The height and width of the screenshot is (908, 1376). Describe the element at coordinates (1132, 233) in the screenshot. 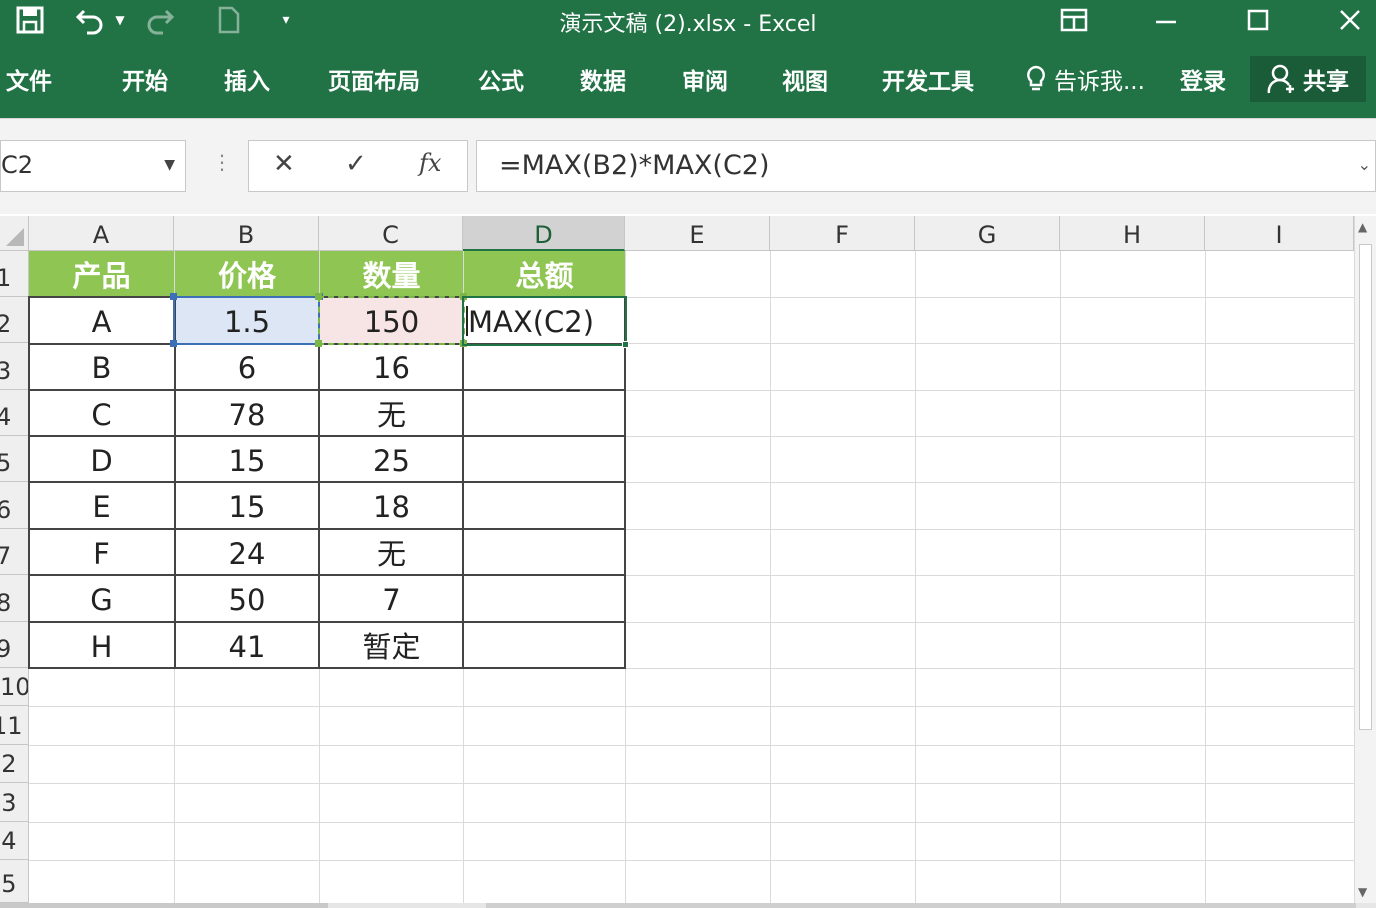

I see `column-header-h: H` at that location.